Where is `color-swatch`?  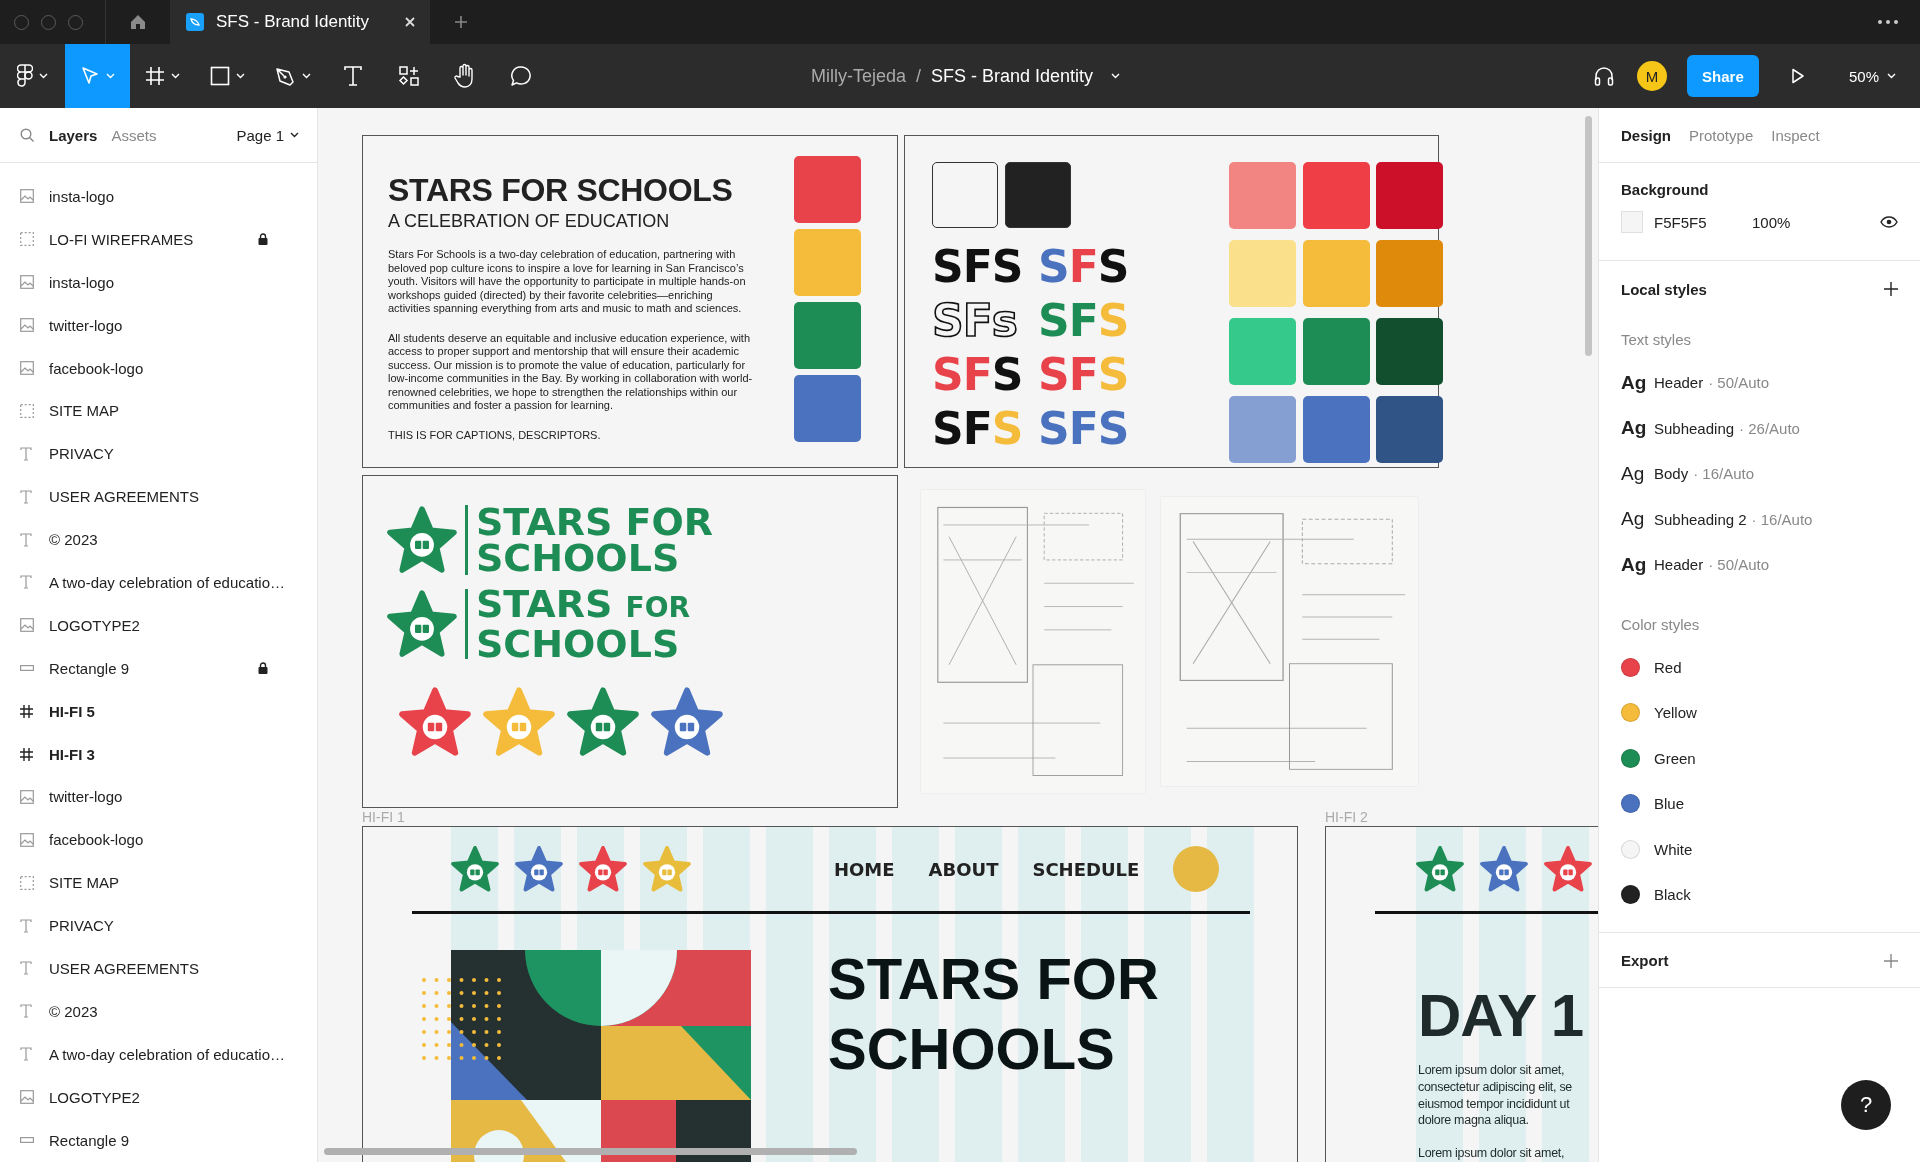
color-swatch is located at coordinates (1632, 222).